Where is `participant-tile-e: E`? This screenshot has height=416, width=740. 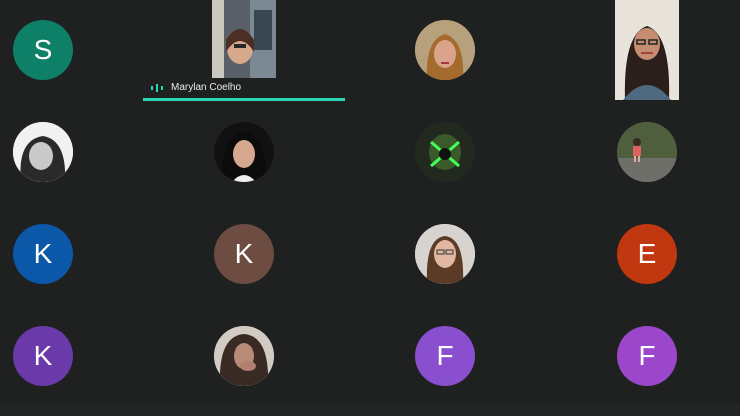
participant-tile-e: E is located at coordinates (670, 250).